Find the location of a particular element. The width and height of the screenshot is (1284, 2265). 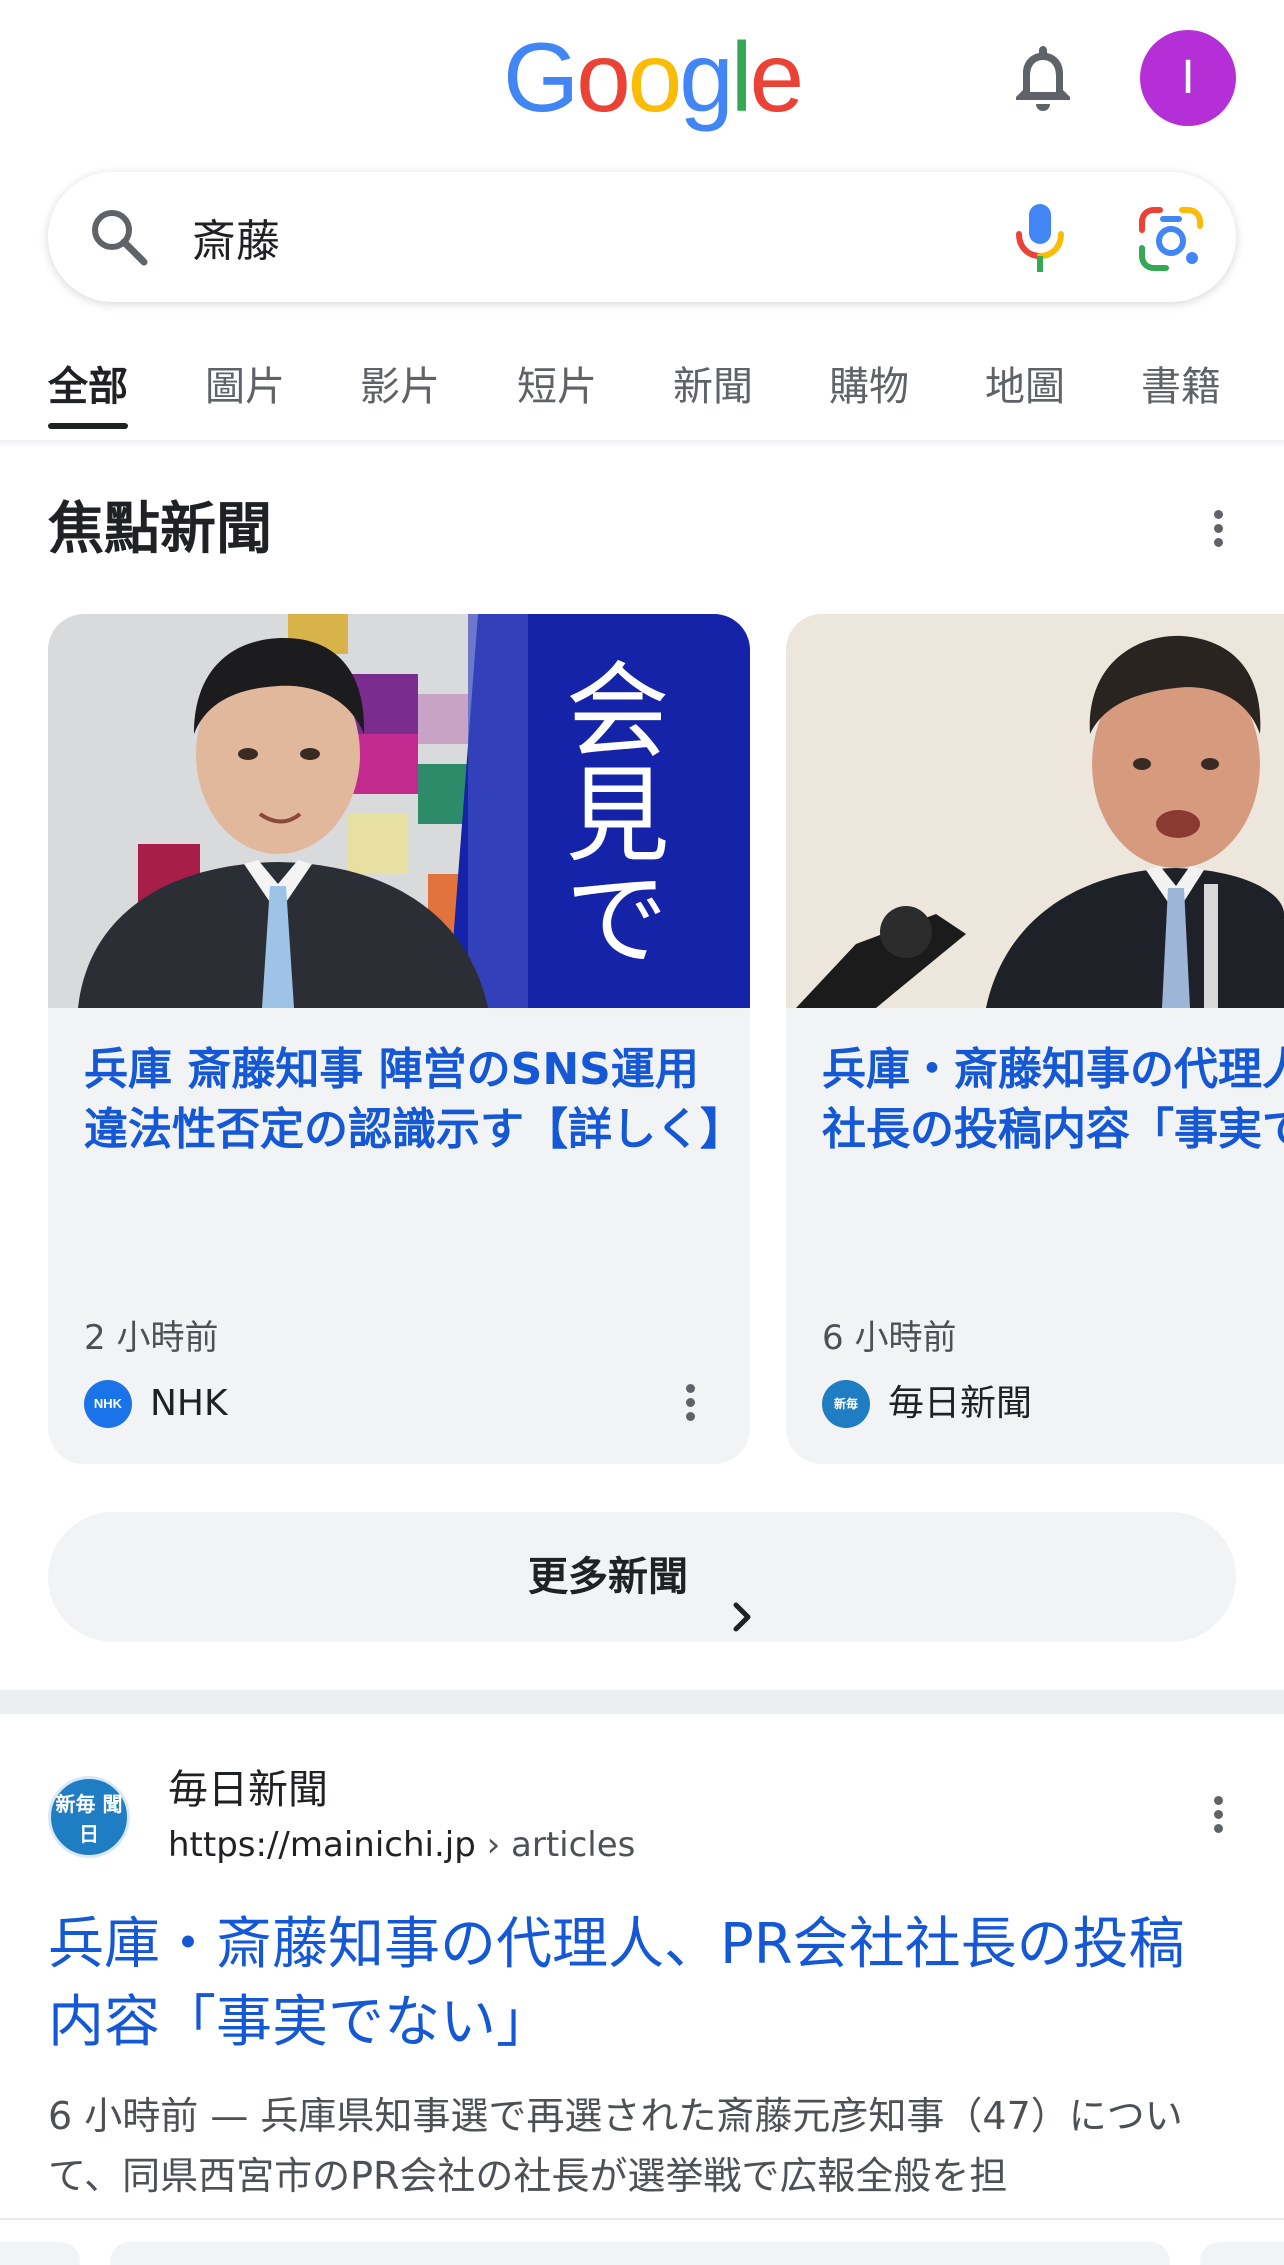

logo-letter-3: o is located at coordinates (654, 77).